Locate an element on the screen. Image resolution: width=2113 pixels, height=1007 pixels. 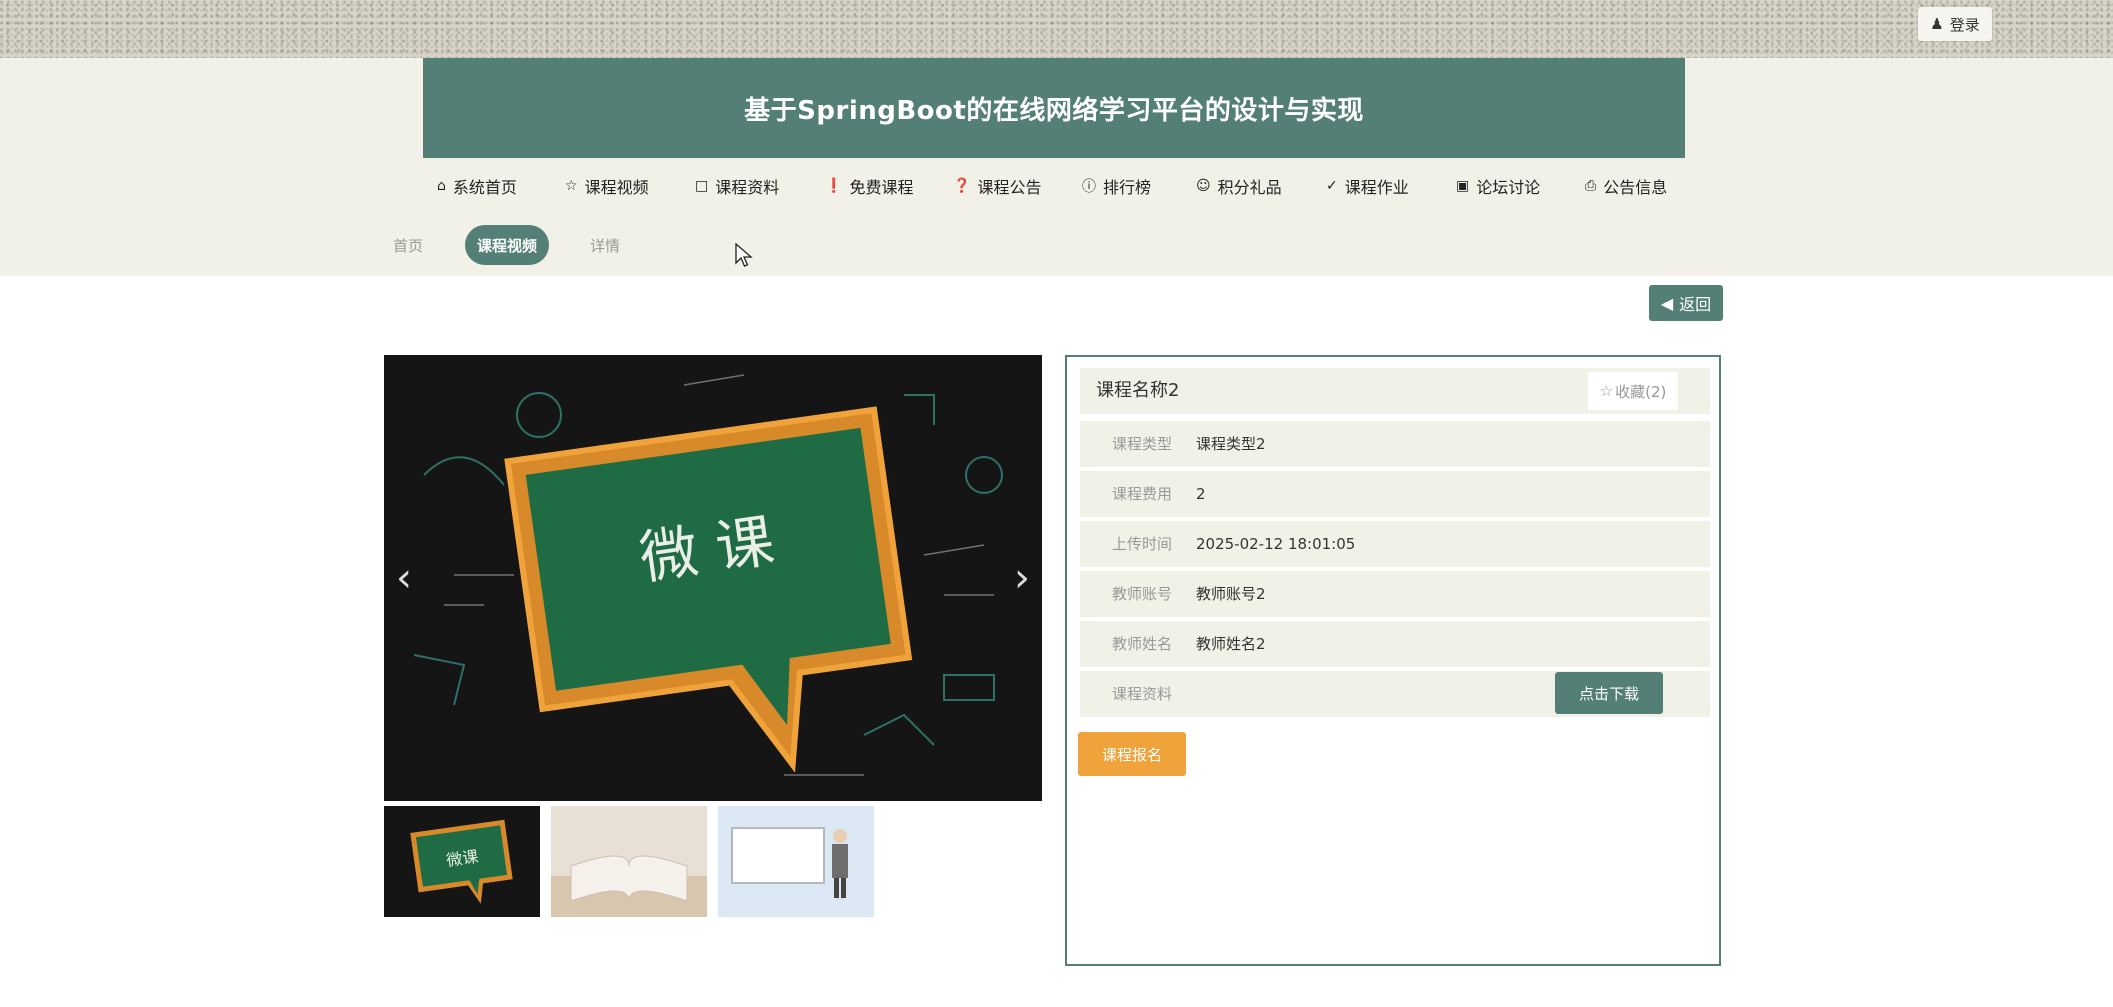
download-button: 点击下载 is located at coordinates (1609, 693).